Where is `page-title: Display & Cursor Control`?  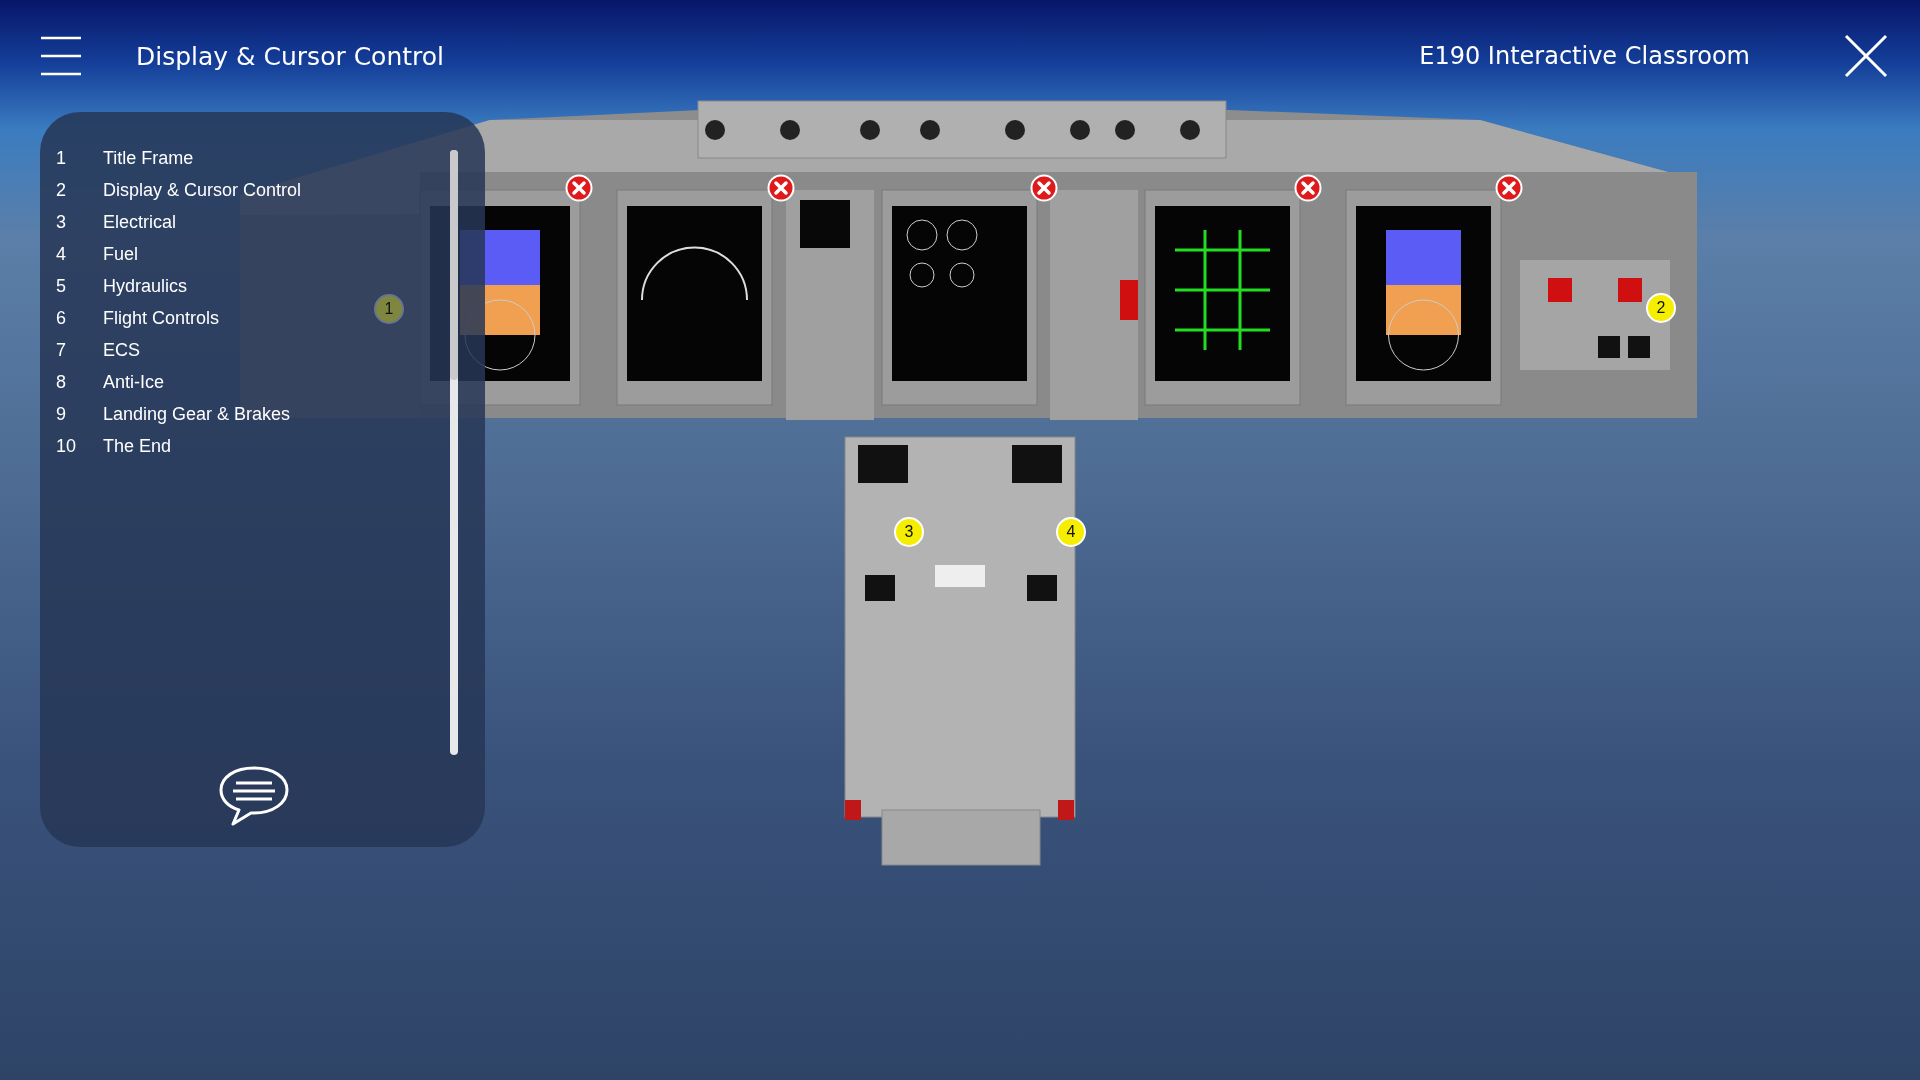 page-title: Display & Cursor Control is located at coordinates (291, 56).